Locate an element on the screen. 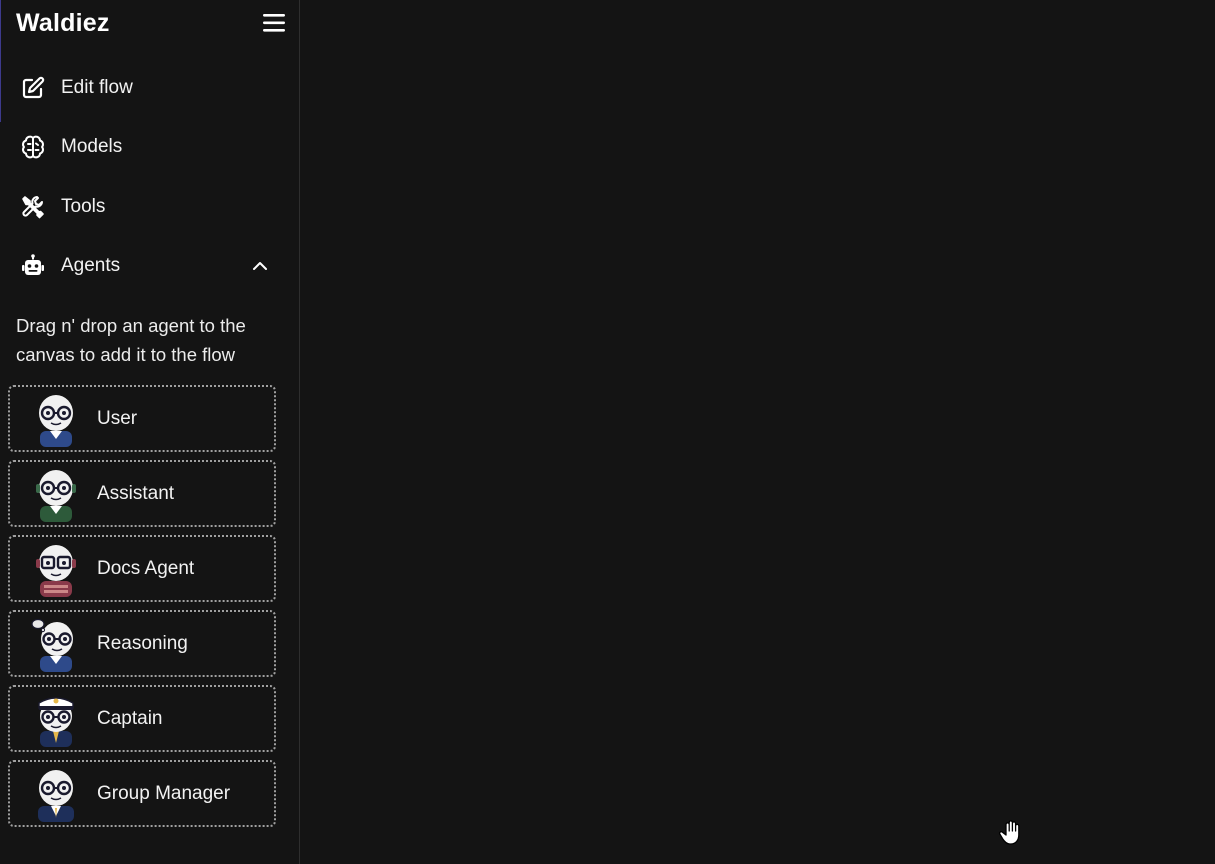 Image resolution: width=1215 pixels, height=864 pixels. agent-card-group-manager: Group Manager is located at coordinates (142, 793).